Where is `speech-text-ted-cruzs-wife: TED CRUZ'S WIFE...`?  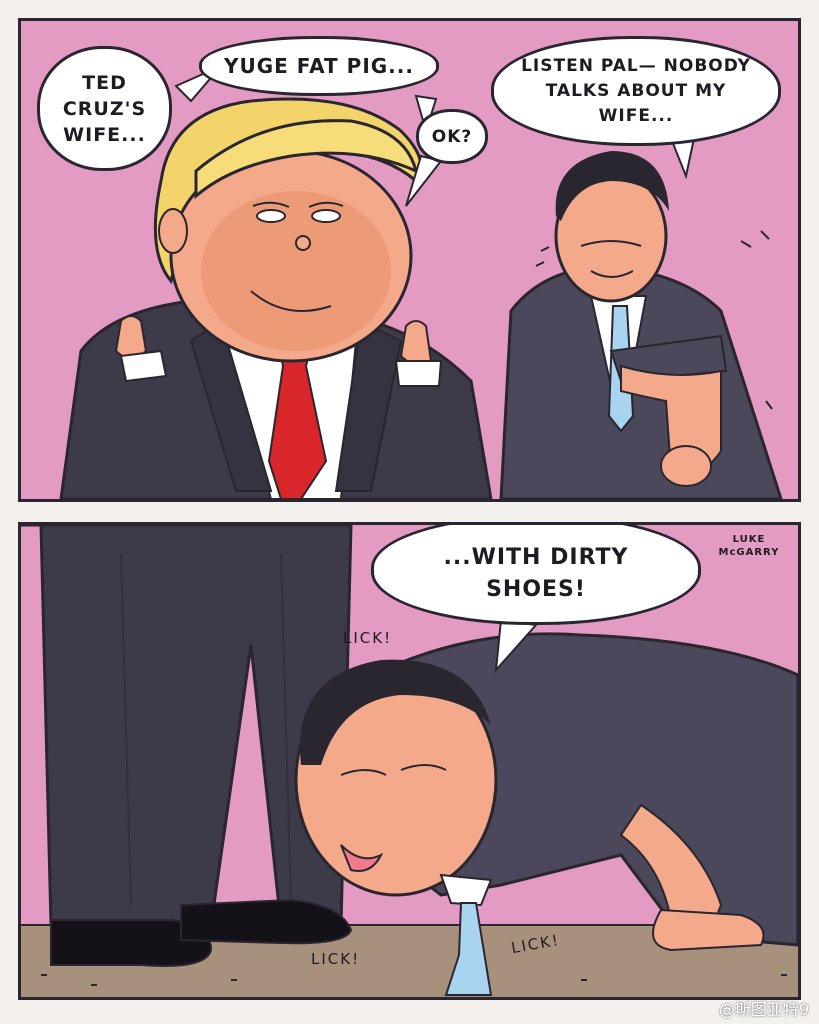 speech-text-ted-cruzs-wife: TED CRUZ'S WIFE... is located at coordinates (104, 108).